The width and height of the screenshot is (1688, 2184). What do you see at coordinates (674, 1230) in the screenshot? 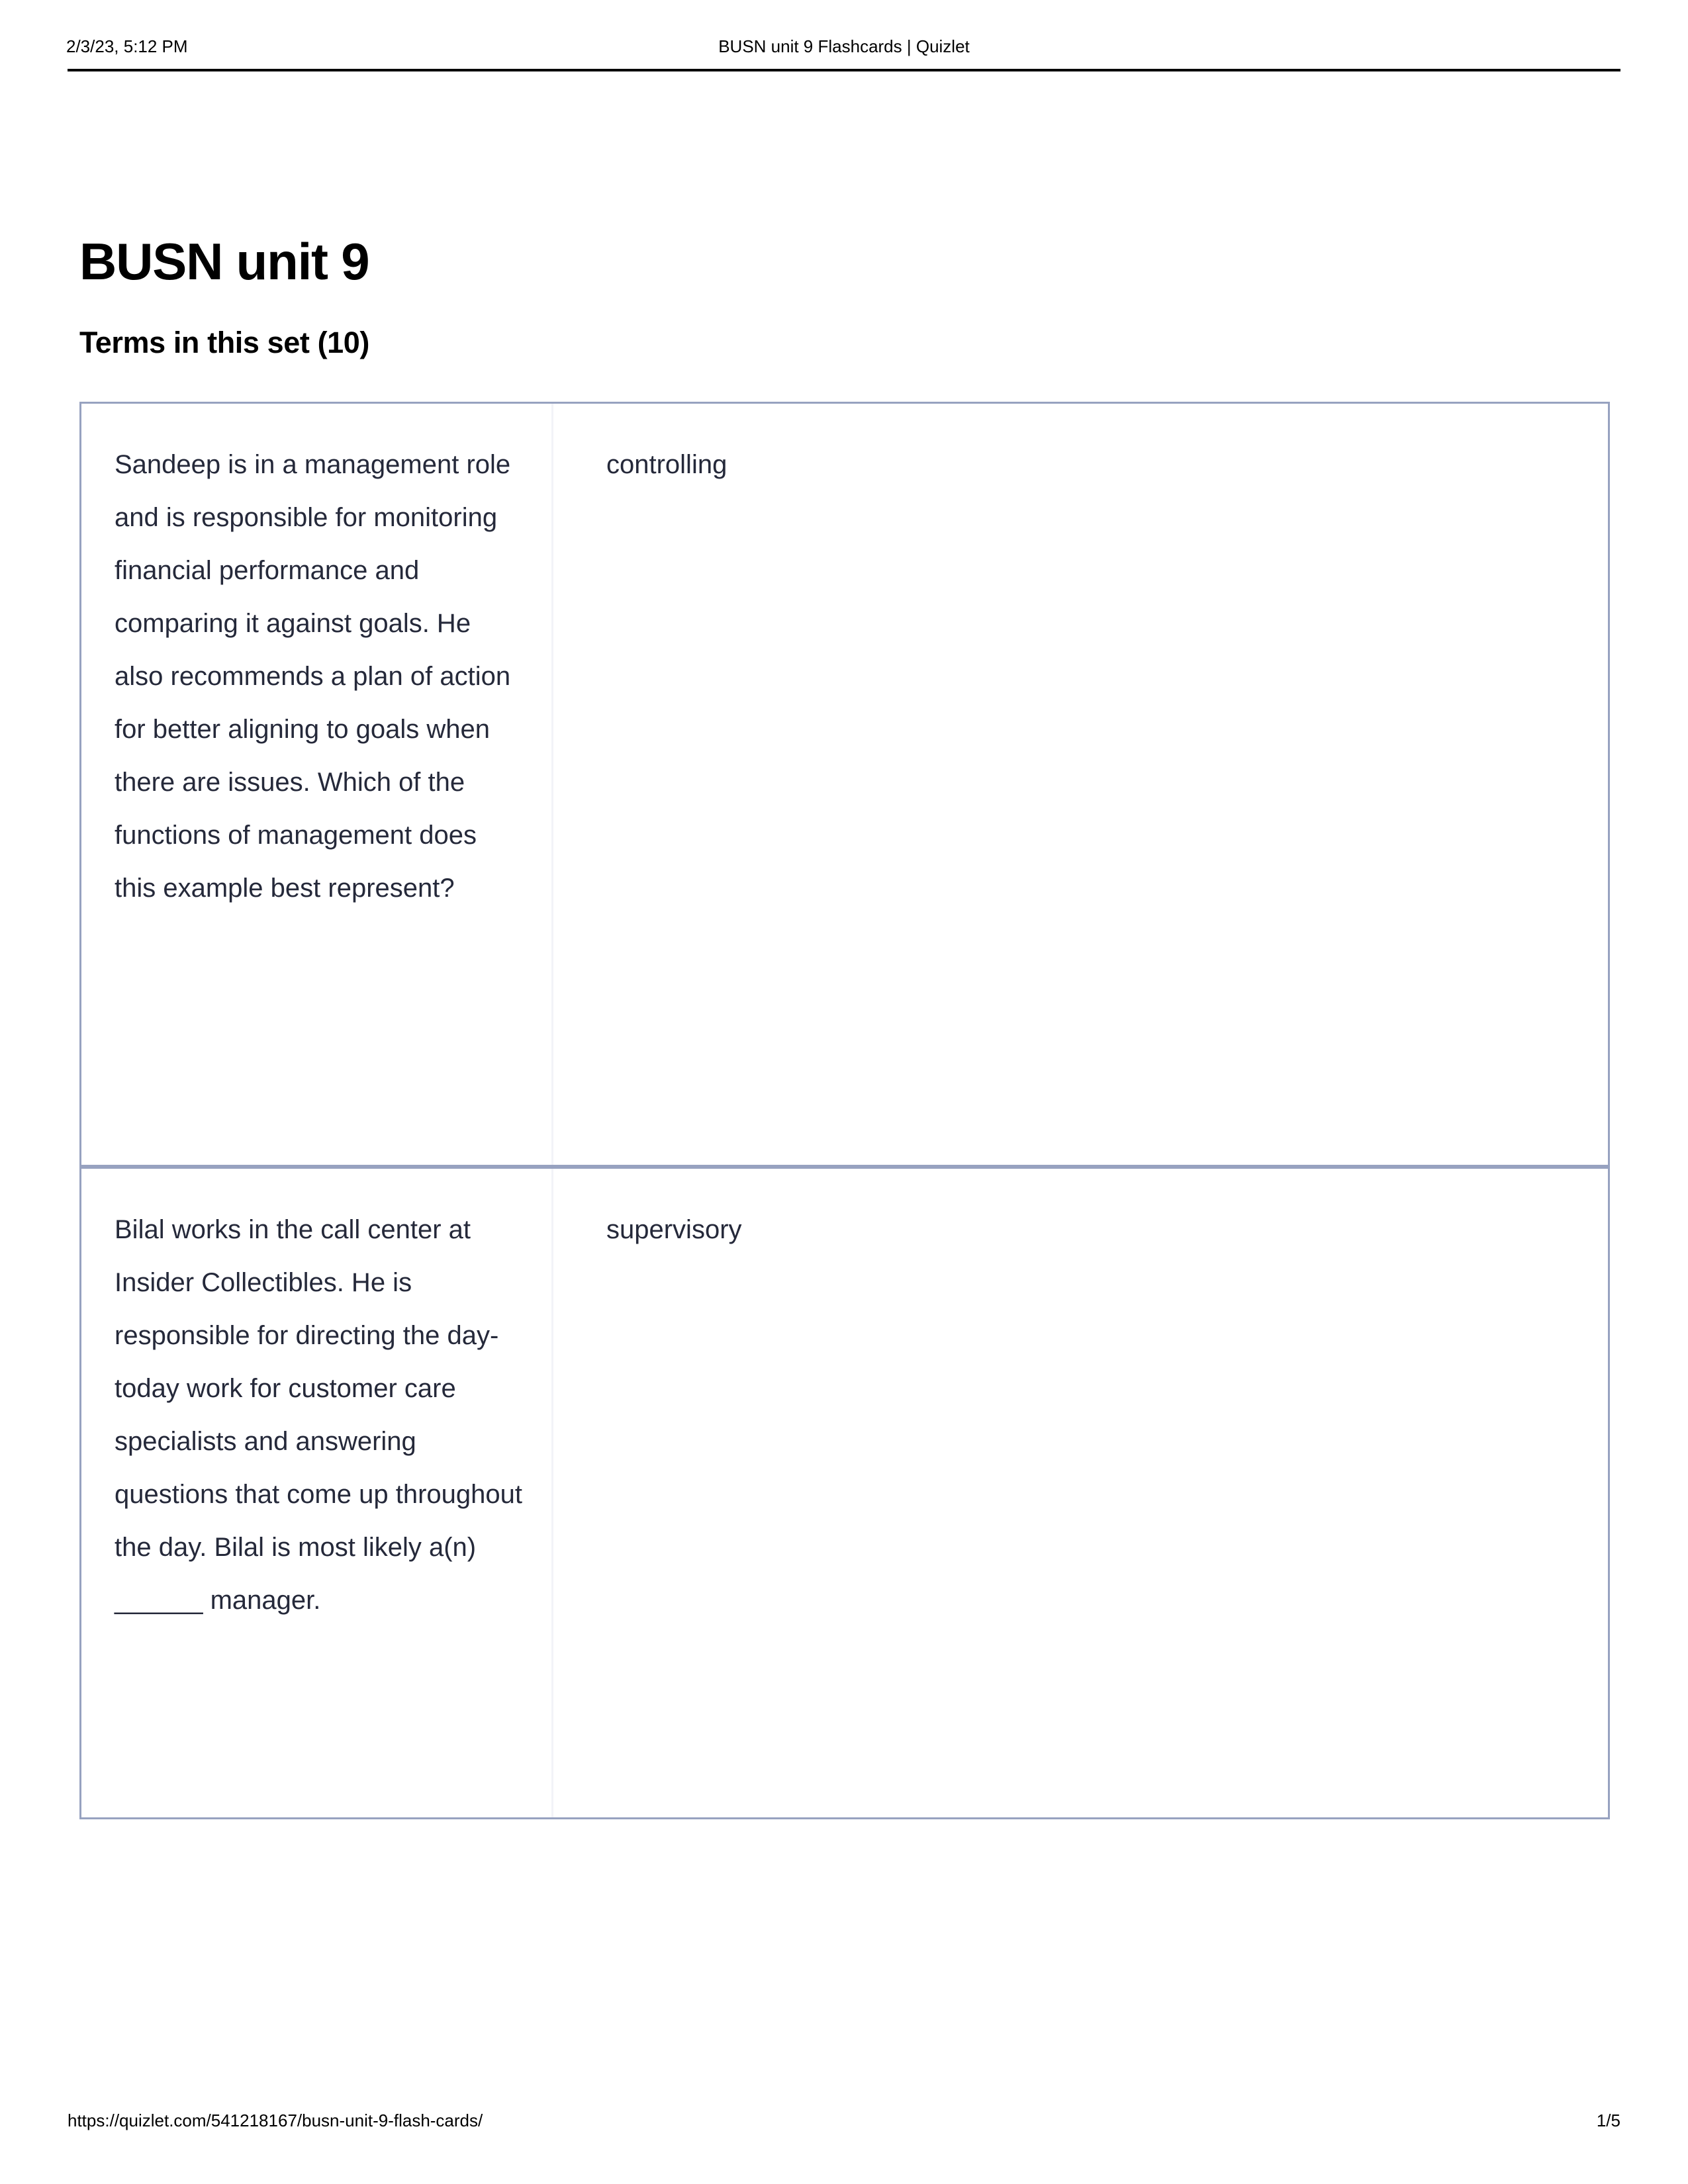
I see `definition-text: supervisory` at bounding box center [674, 1230].